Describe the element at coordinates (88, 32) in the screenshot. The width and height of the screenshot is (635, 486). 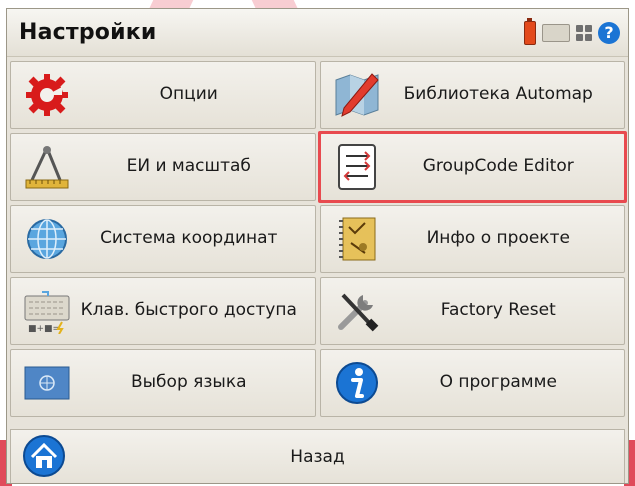
I see `window-title: Настройки` at that location.